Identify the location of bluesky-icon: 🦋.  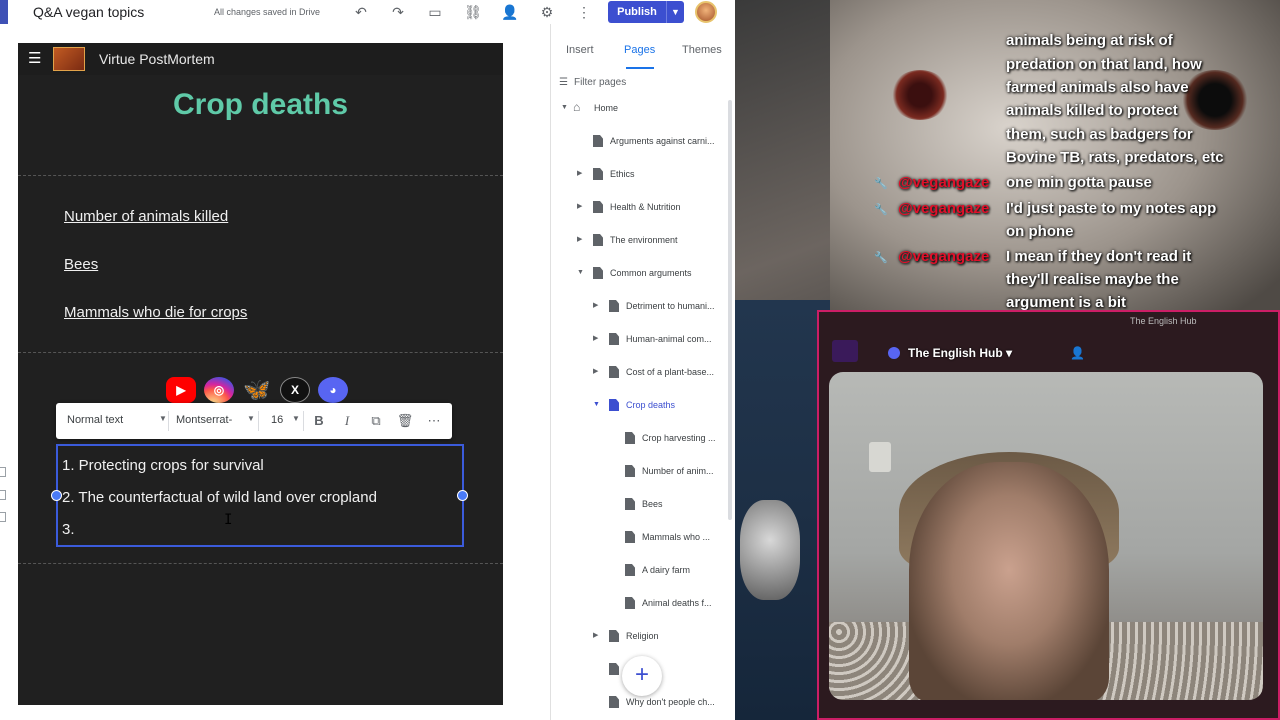
(257, 390).